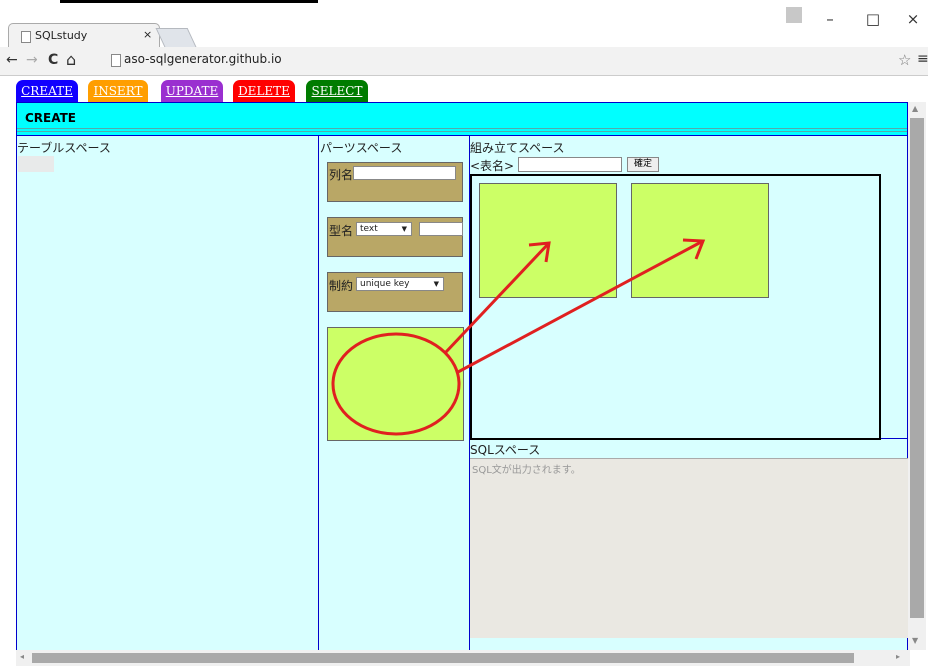 This screenshot has height=671, width=928. I want to click on annotation-overlay, so click(518, 337).